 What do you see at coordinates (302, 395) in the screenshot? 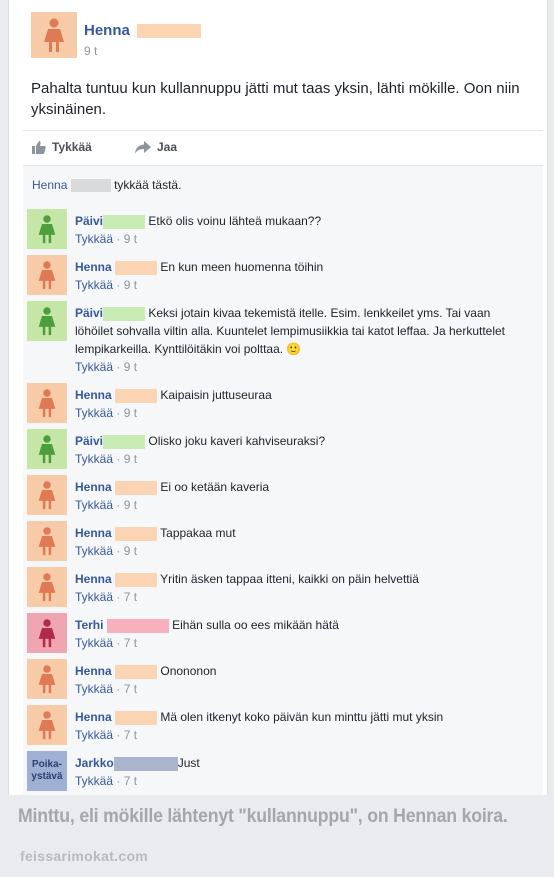
I see `comment-body: Henna Kaipaisin juttuseuraa` at bounding box center [302, 395].